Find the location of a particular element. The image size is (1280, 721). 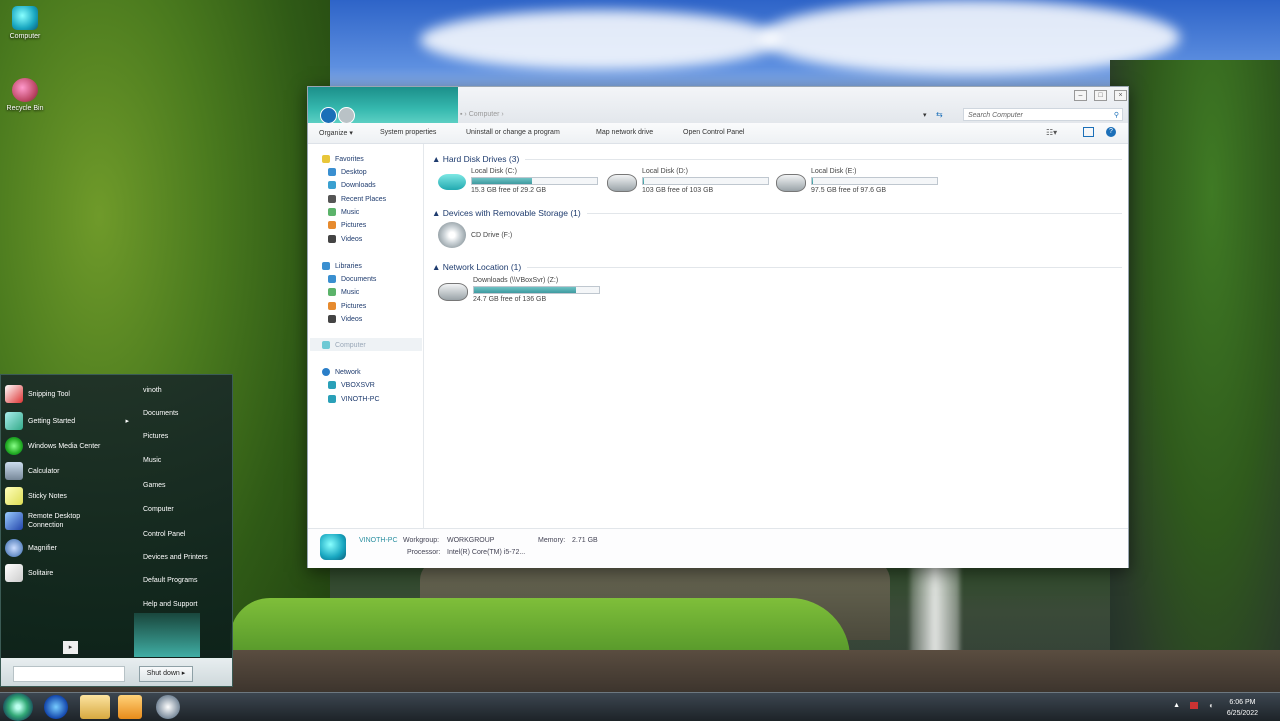

nav-item-lib-videos: Videos is located at coordinates (345, 319).